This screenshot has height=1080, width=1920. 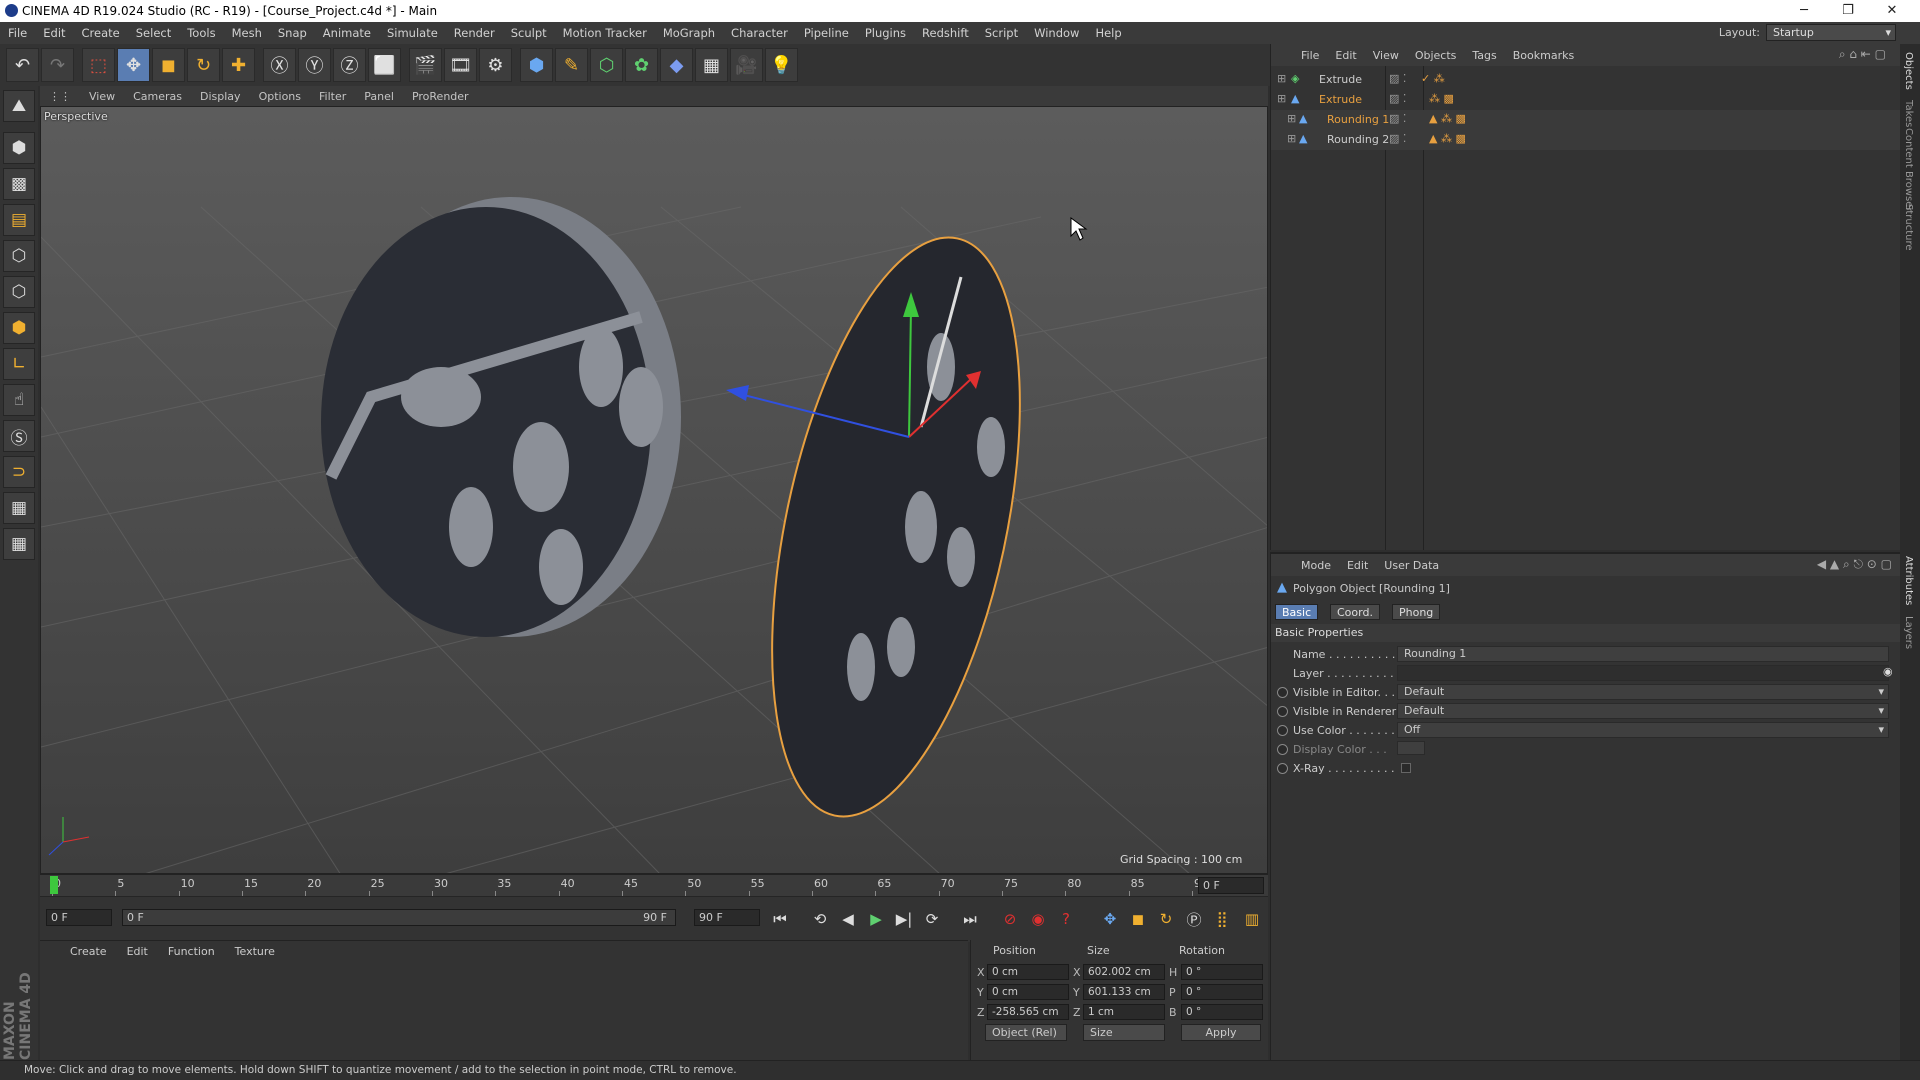 I want to click on position-x-field: 0 cm, so click(x=1028, y=972).